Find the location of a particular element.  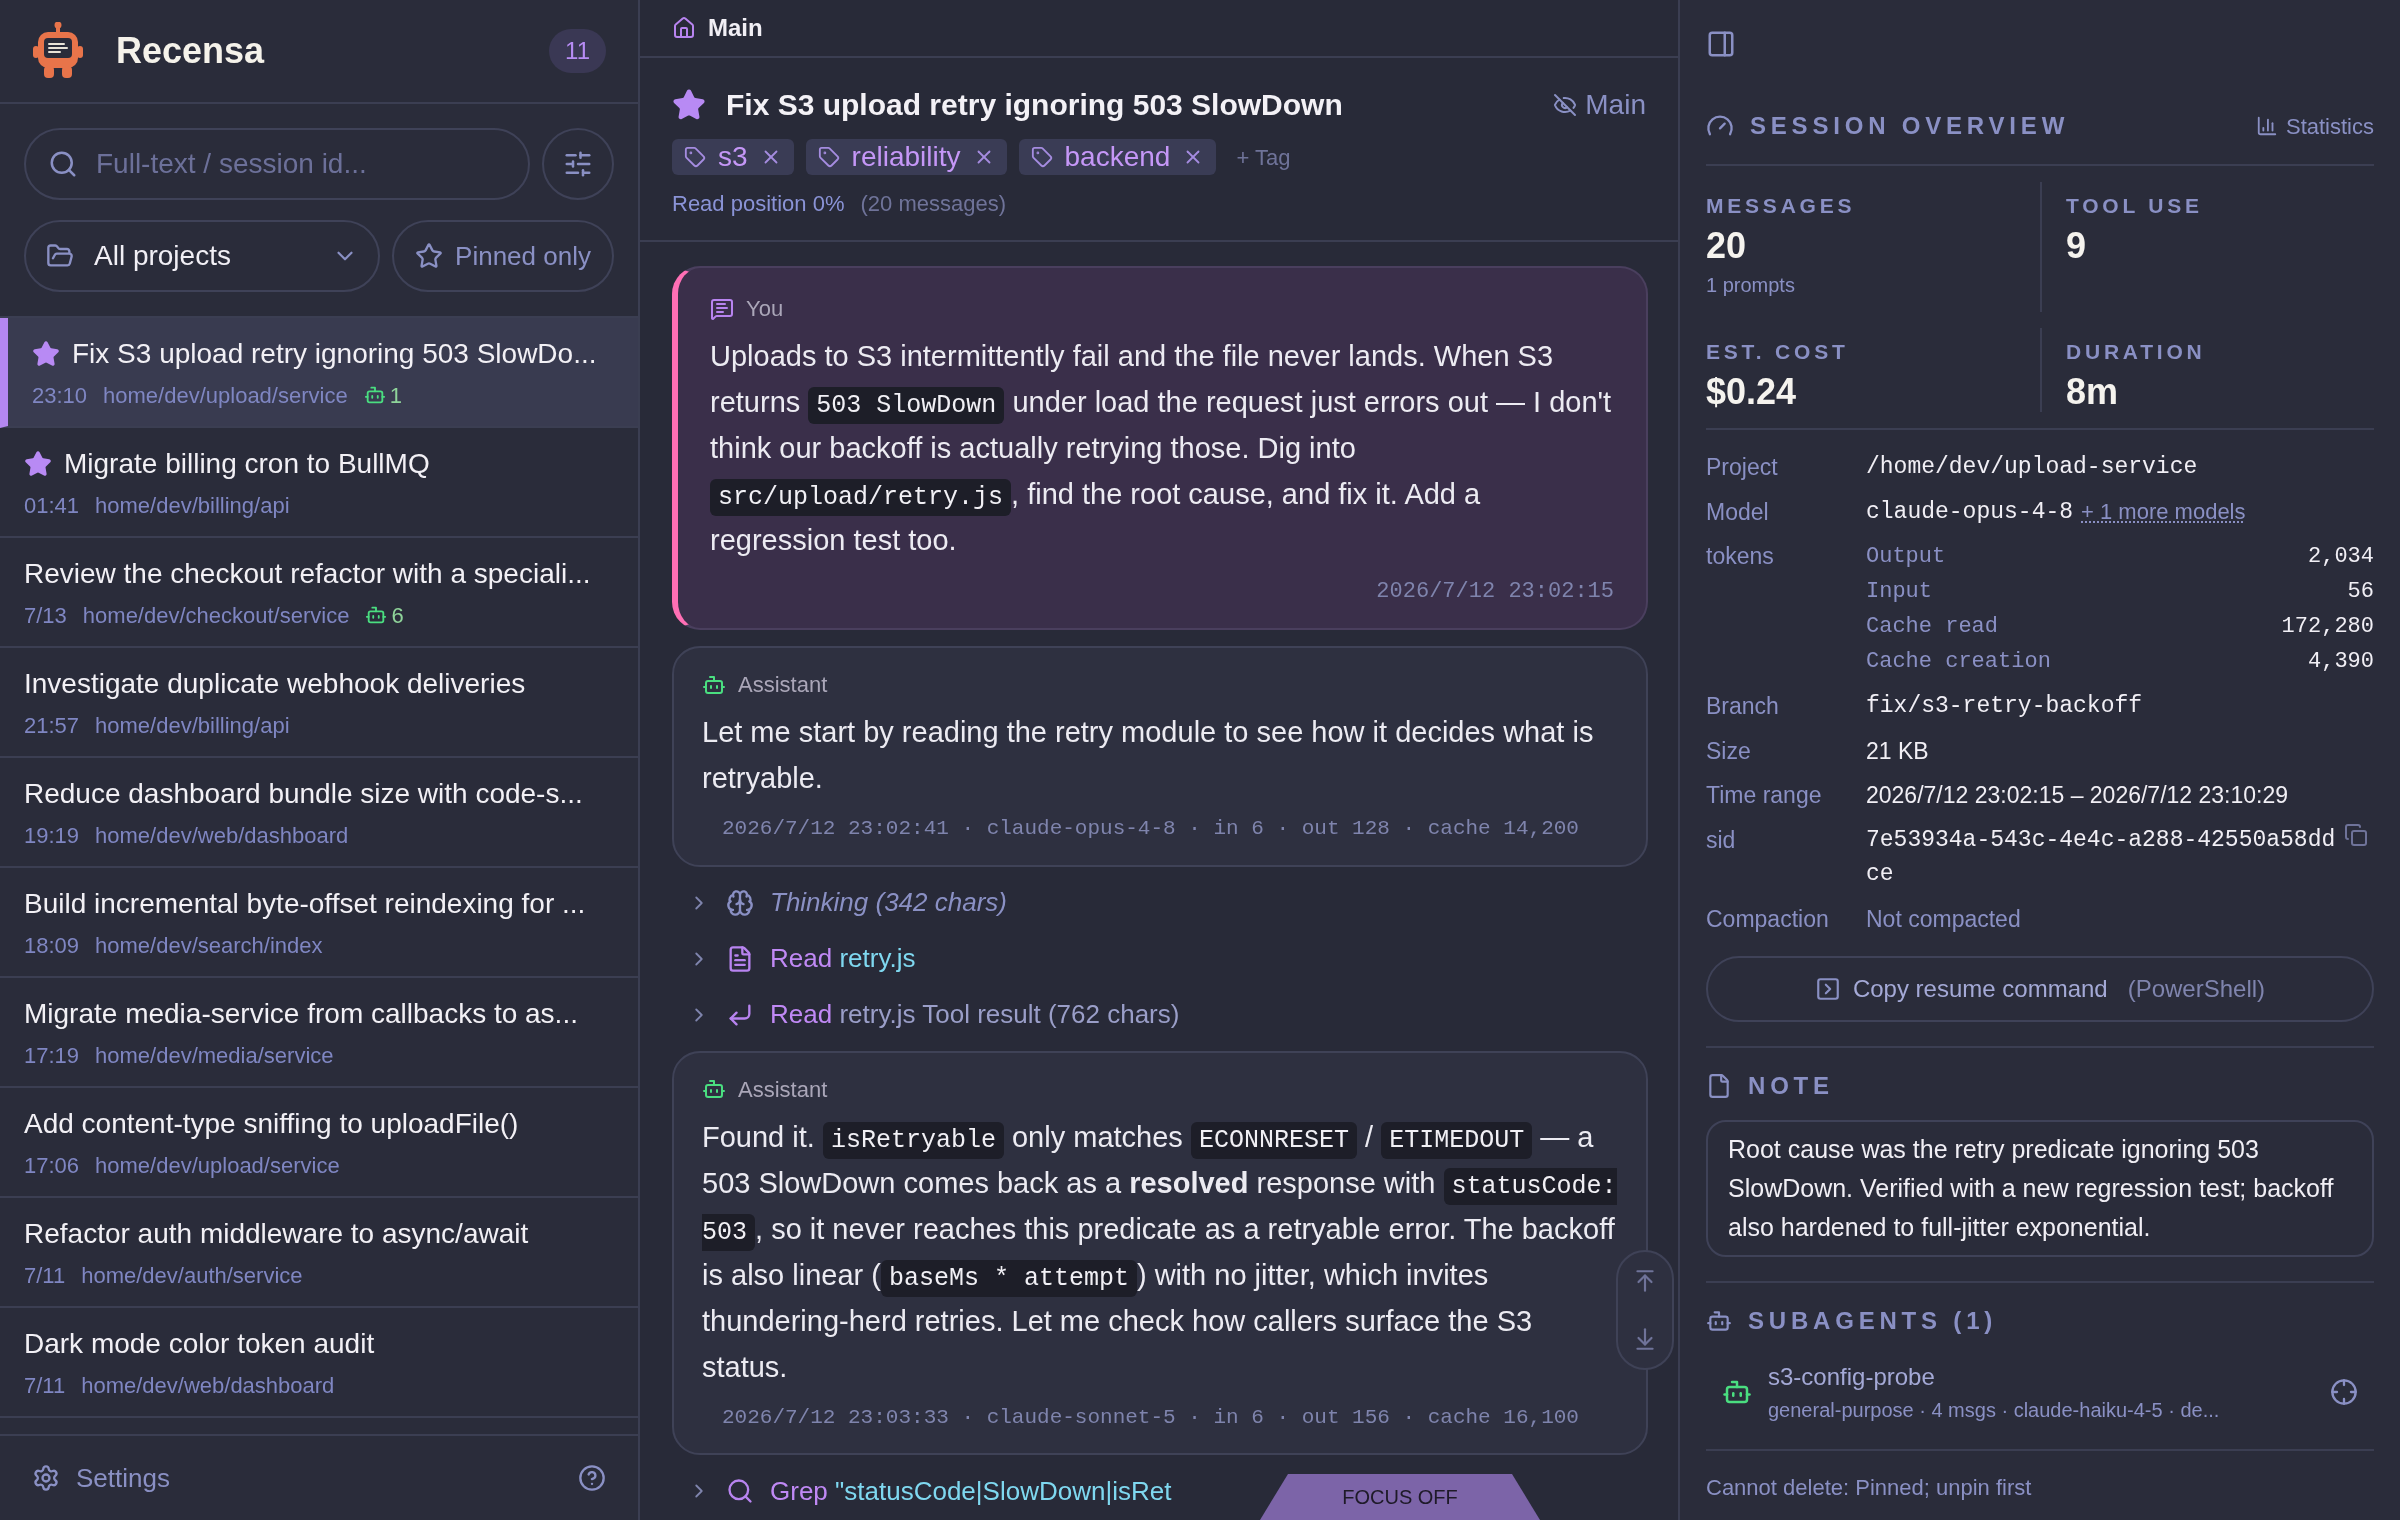

detail-label: sid is located at coordinates (1721, 840).